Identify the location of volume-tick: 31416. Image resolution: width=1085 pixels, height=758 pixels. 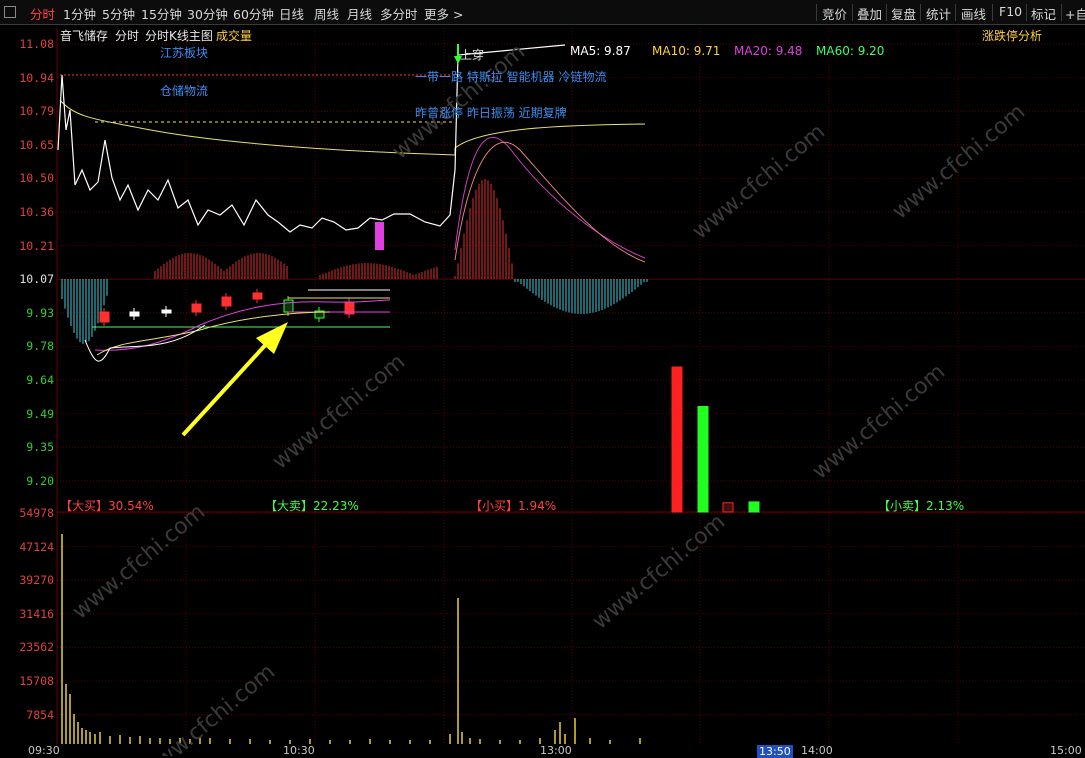
(36, 613).